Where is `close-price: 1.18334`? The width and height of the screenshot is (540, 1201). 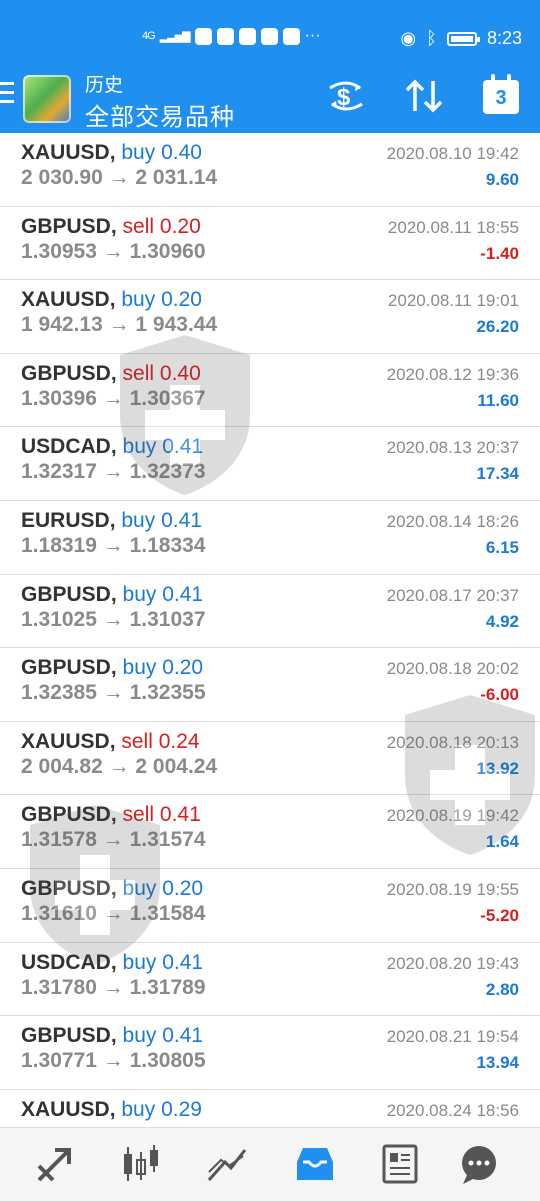
close-price: 1.18334 is located at coordinates (167, 545).